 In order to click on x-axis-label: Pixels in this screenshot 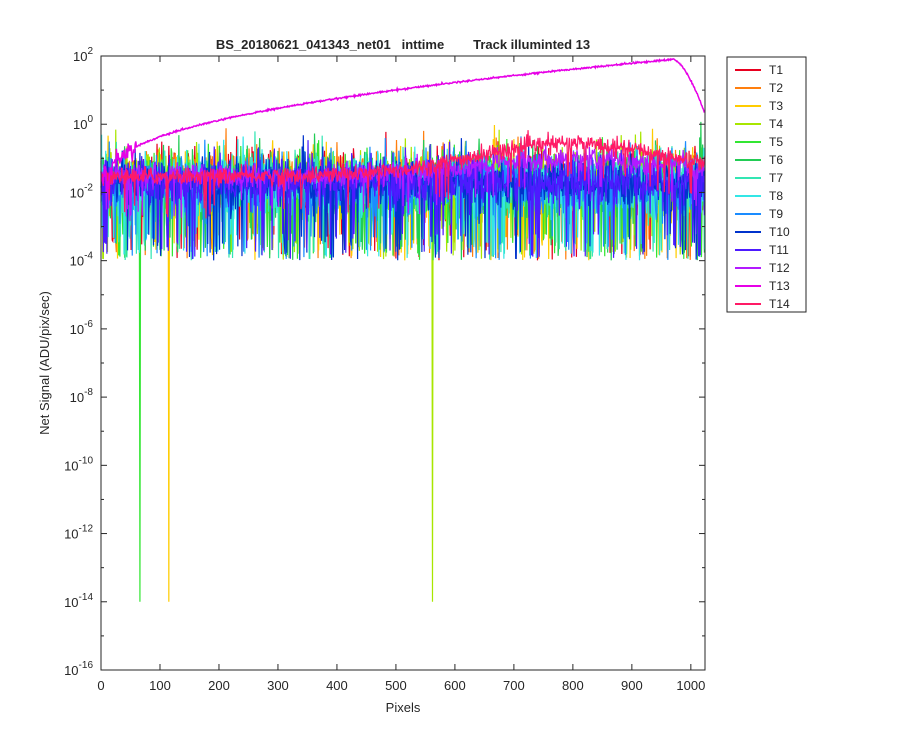, I will do `click(403, 707)`.